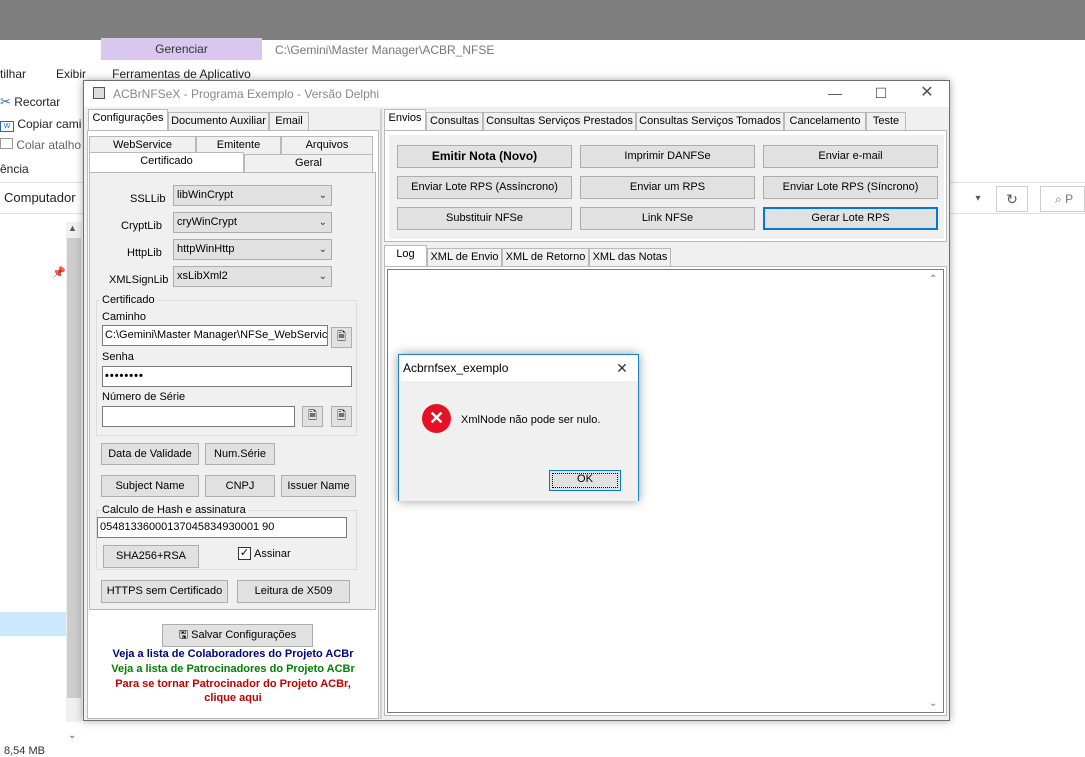 The image size is (1085, 757). I want to click on leitura-x509-button: Leitura de X509, so click(293, 591).